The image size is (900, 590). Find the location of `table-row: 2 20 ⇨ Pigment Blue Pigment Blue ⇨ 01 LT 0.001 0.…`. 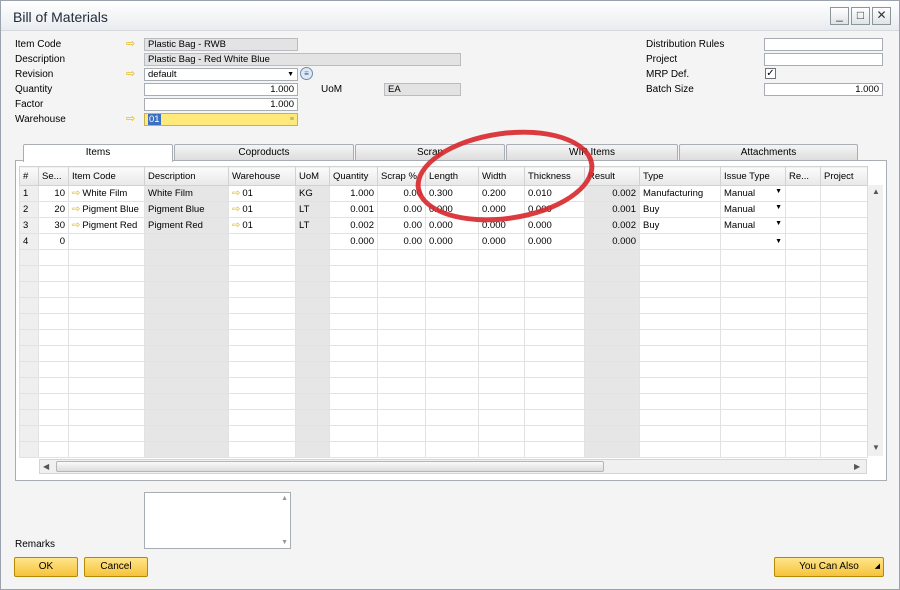

table-row: 2 20 ⇨ Pigment Blue Pigment Blue ⇨ 01 LT 0.001 0.… is located at coordinates (443, 209).